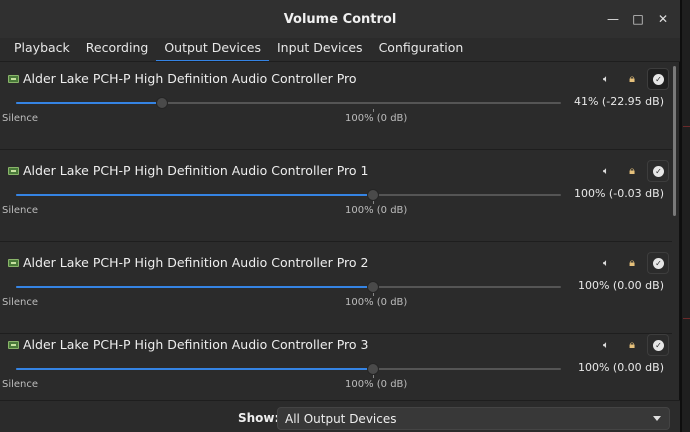  Describe the element at coordinates (117, 50) in the screenshot. I see `tab-recording: Recording` at that location.